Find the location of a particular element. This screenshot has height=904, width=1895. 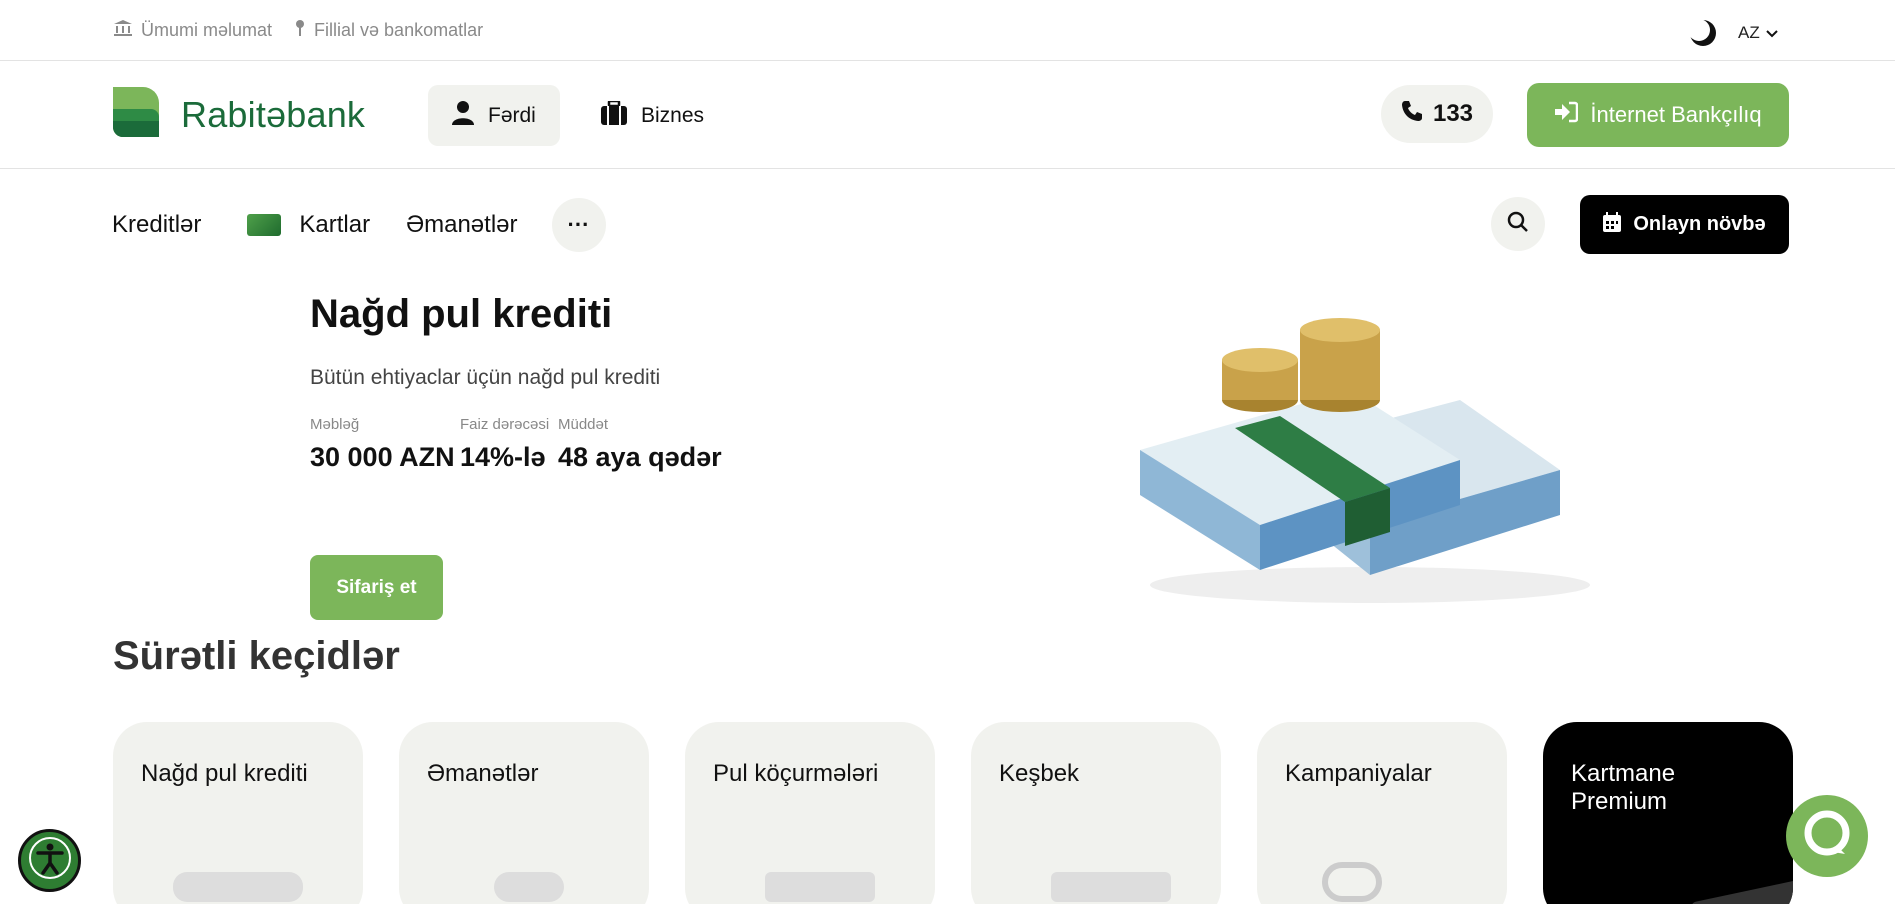

logo-mark-icon is located at coordinates (136, 114).